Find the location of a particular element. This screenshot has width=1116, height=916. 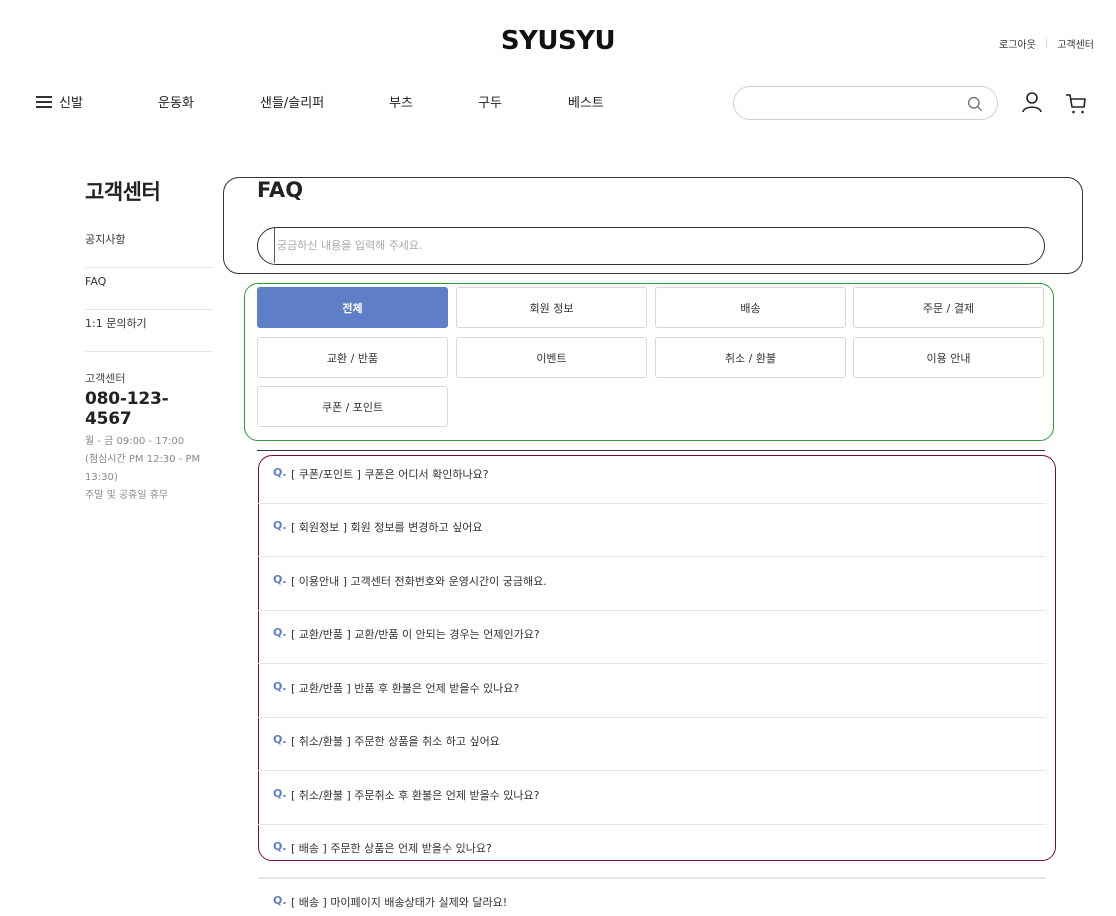

nav-item-sandals: 샌들/슬리퍼 is located at coordinates (292, 101).